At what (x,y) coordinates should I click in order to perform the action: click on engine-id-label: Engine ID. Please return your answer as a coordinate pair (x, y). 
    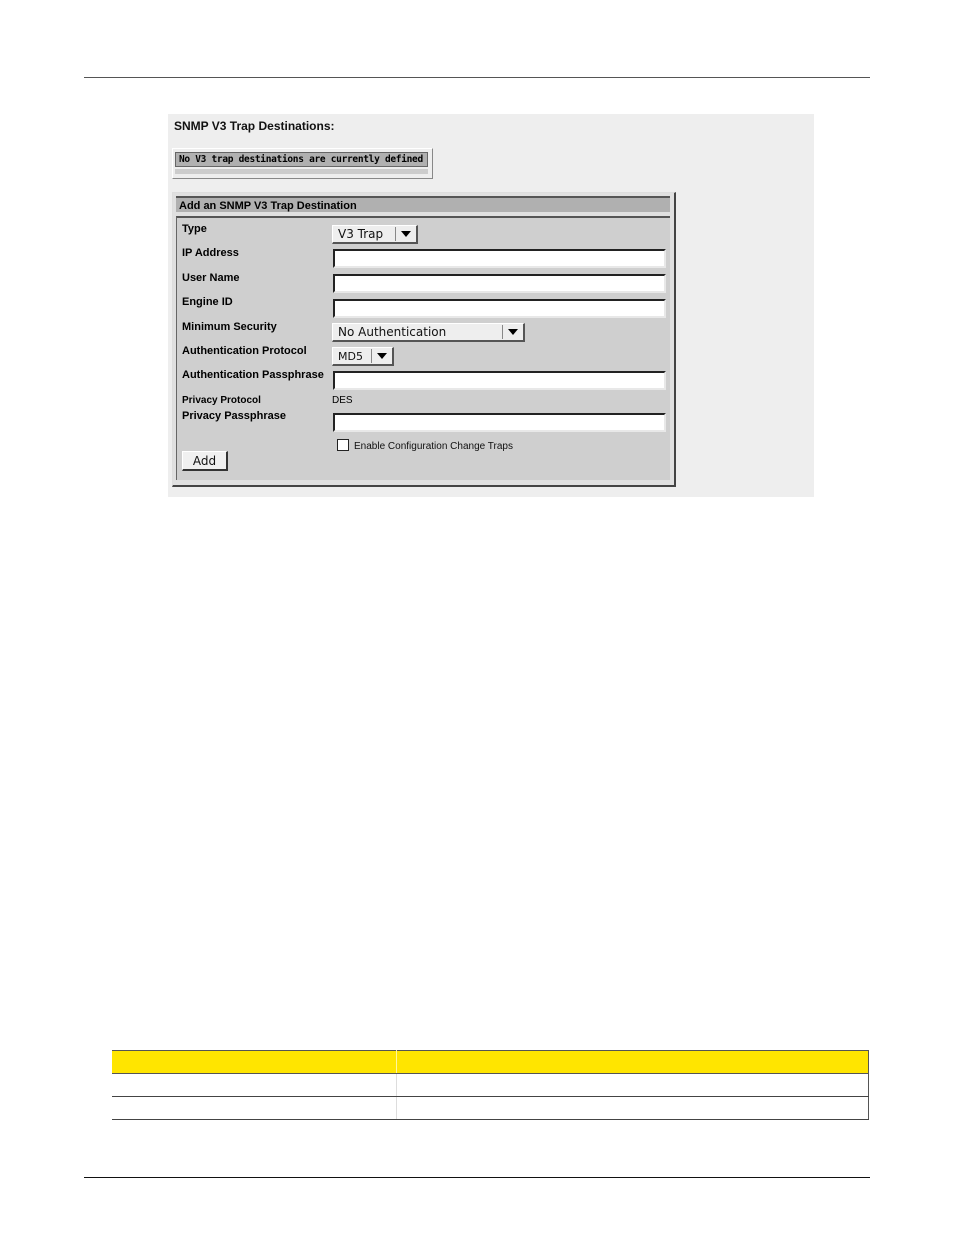
    Looking at the image, I should click on (207, 302).